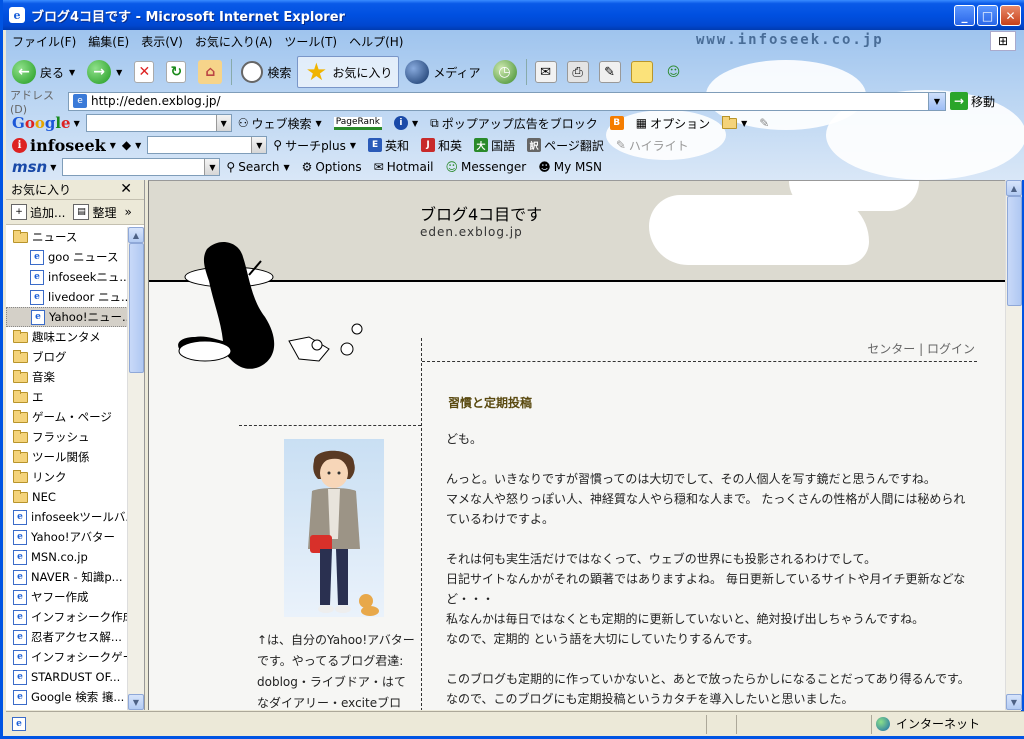  I want to click on info-button: i ▼, so click(405, 123).